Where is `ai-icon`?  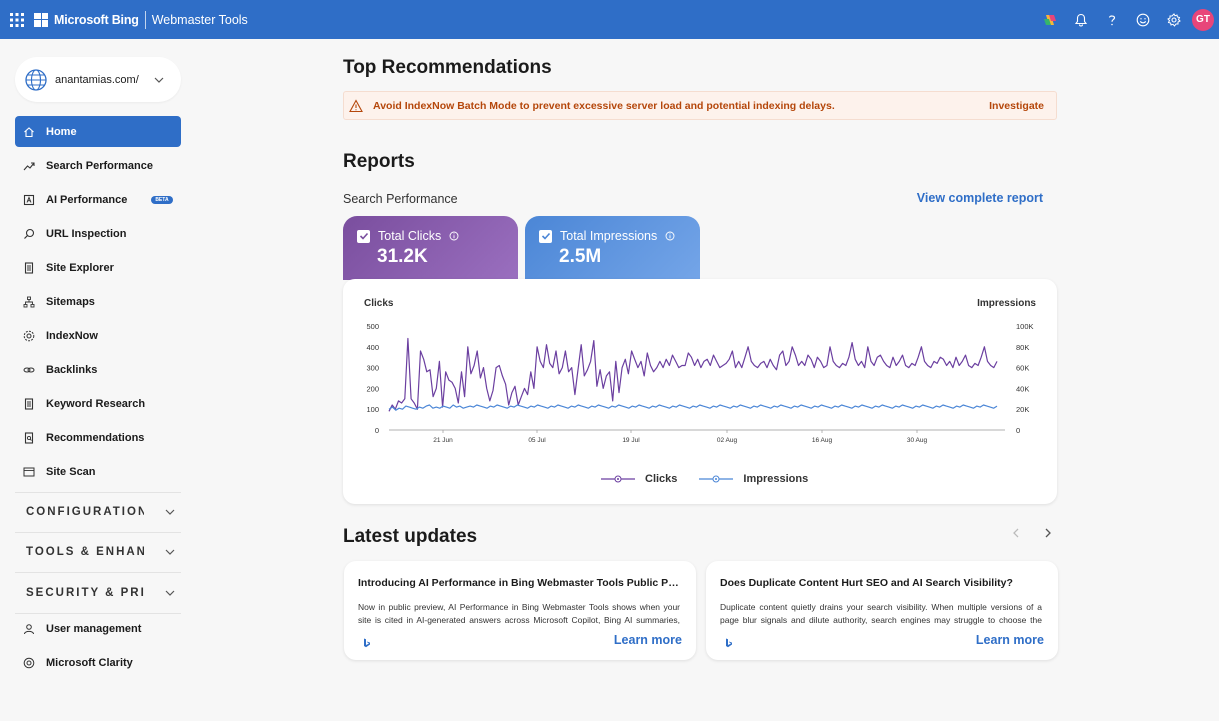
ai-icon is located at coordinates (29, 200).